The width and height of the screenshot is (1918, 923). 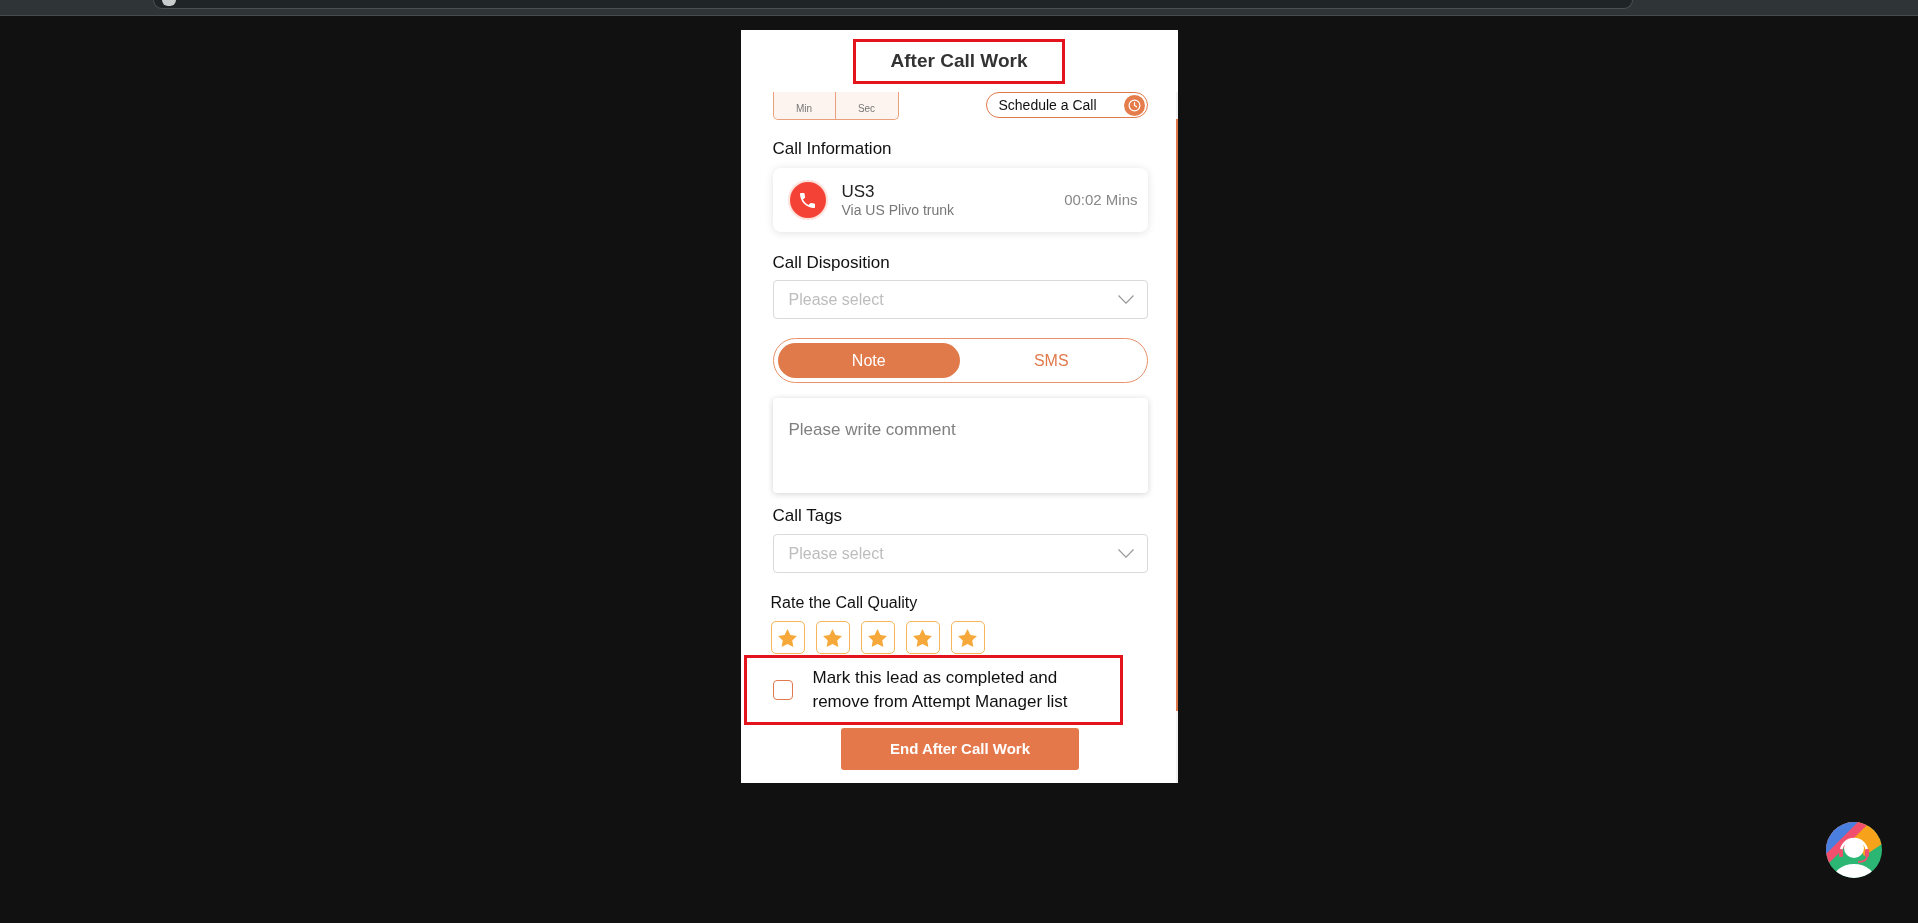 I want to click on field-label: Call Disposition, so click(x=831, y=263).